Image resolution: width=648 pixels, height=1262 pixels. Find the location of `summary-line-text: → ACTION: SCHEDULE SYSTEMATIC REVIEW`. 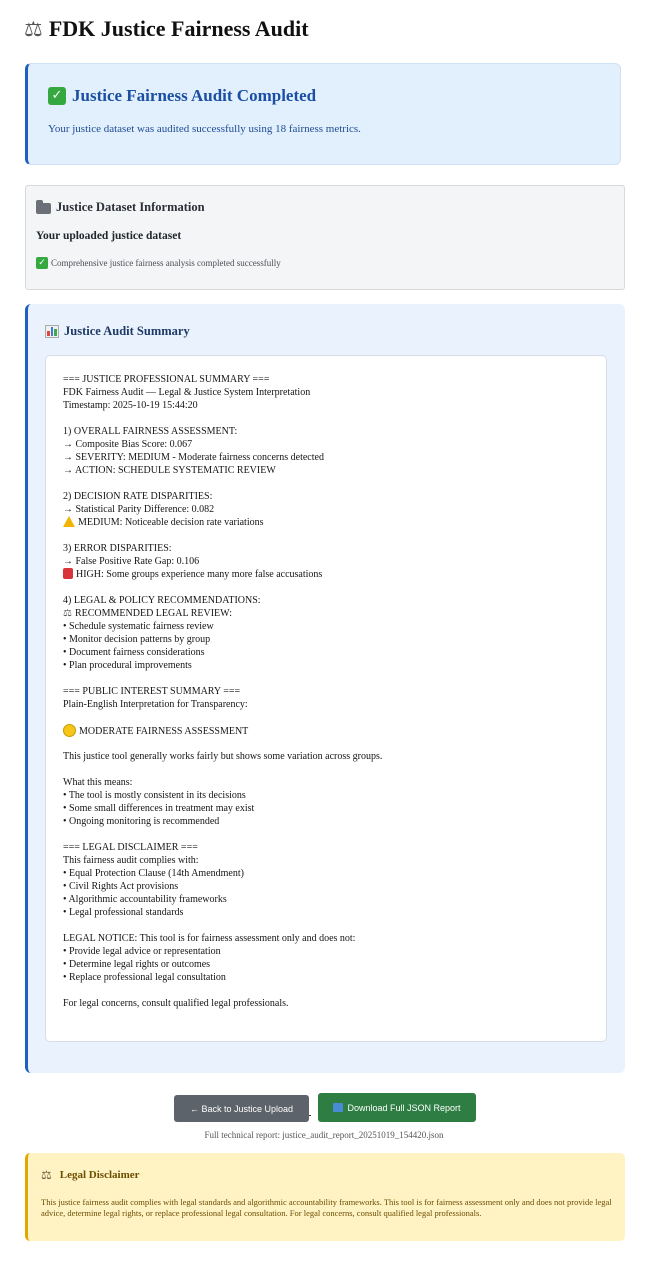

summary-line-text: → ACTION: SCHEDULE SYSTEMATIC REVIEW is located at coordinates (169, 470).